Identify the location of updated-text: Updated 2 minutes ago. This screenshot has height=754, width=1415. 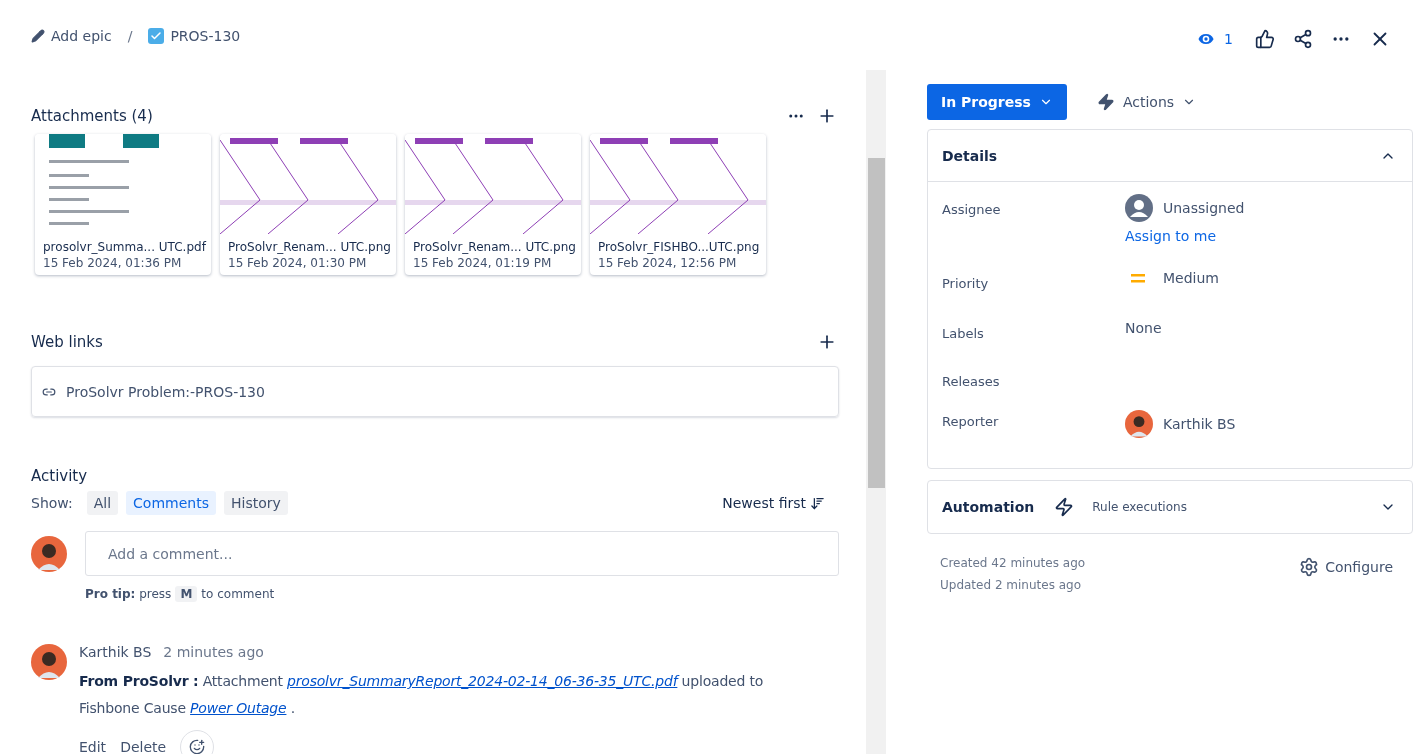
(1011, 585).